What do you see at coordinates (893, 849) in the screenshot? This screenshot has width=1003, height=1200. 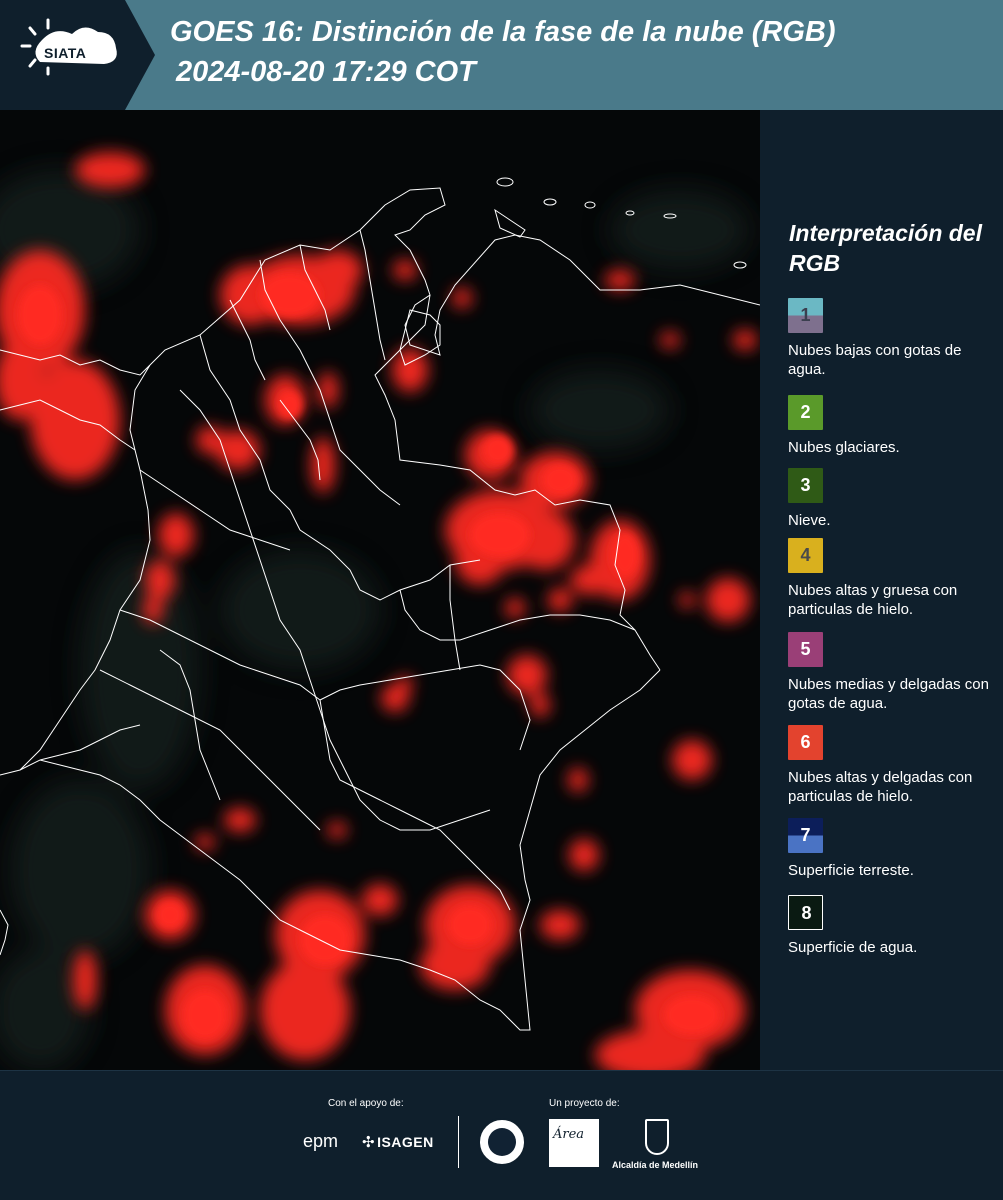 I see `legend-item-7: 7 Superficie terreste.` at bounding box center [893, 849].